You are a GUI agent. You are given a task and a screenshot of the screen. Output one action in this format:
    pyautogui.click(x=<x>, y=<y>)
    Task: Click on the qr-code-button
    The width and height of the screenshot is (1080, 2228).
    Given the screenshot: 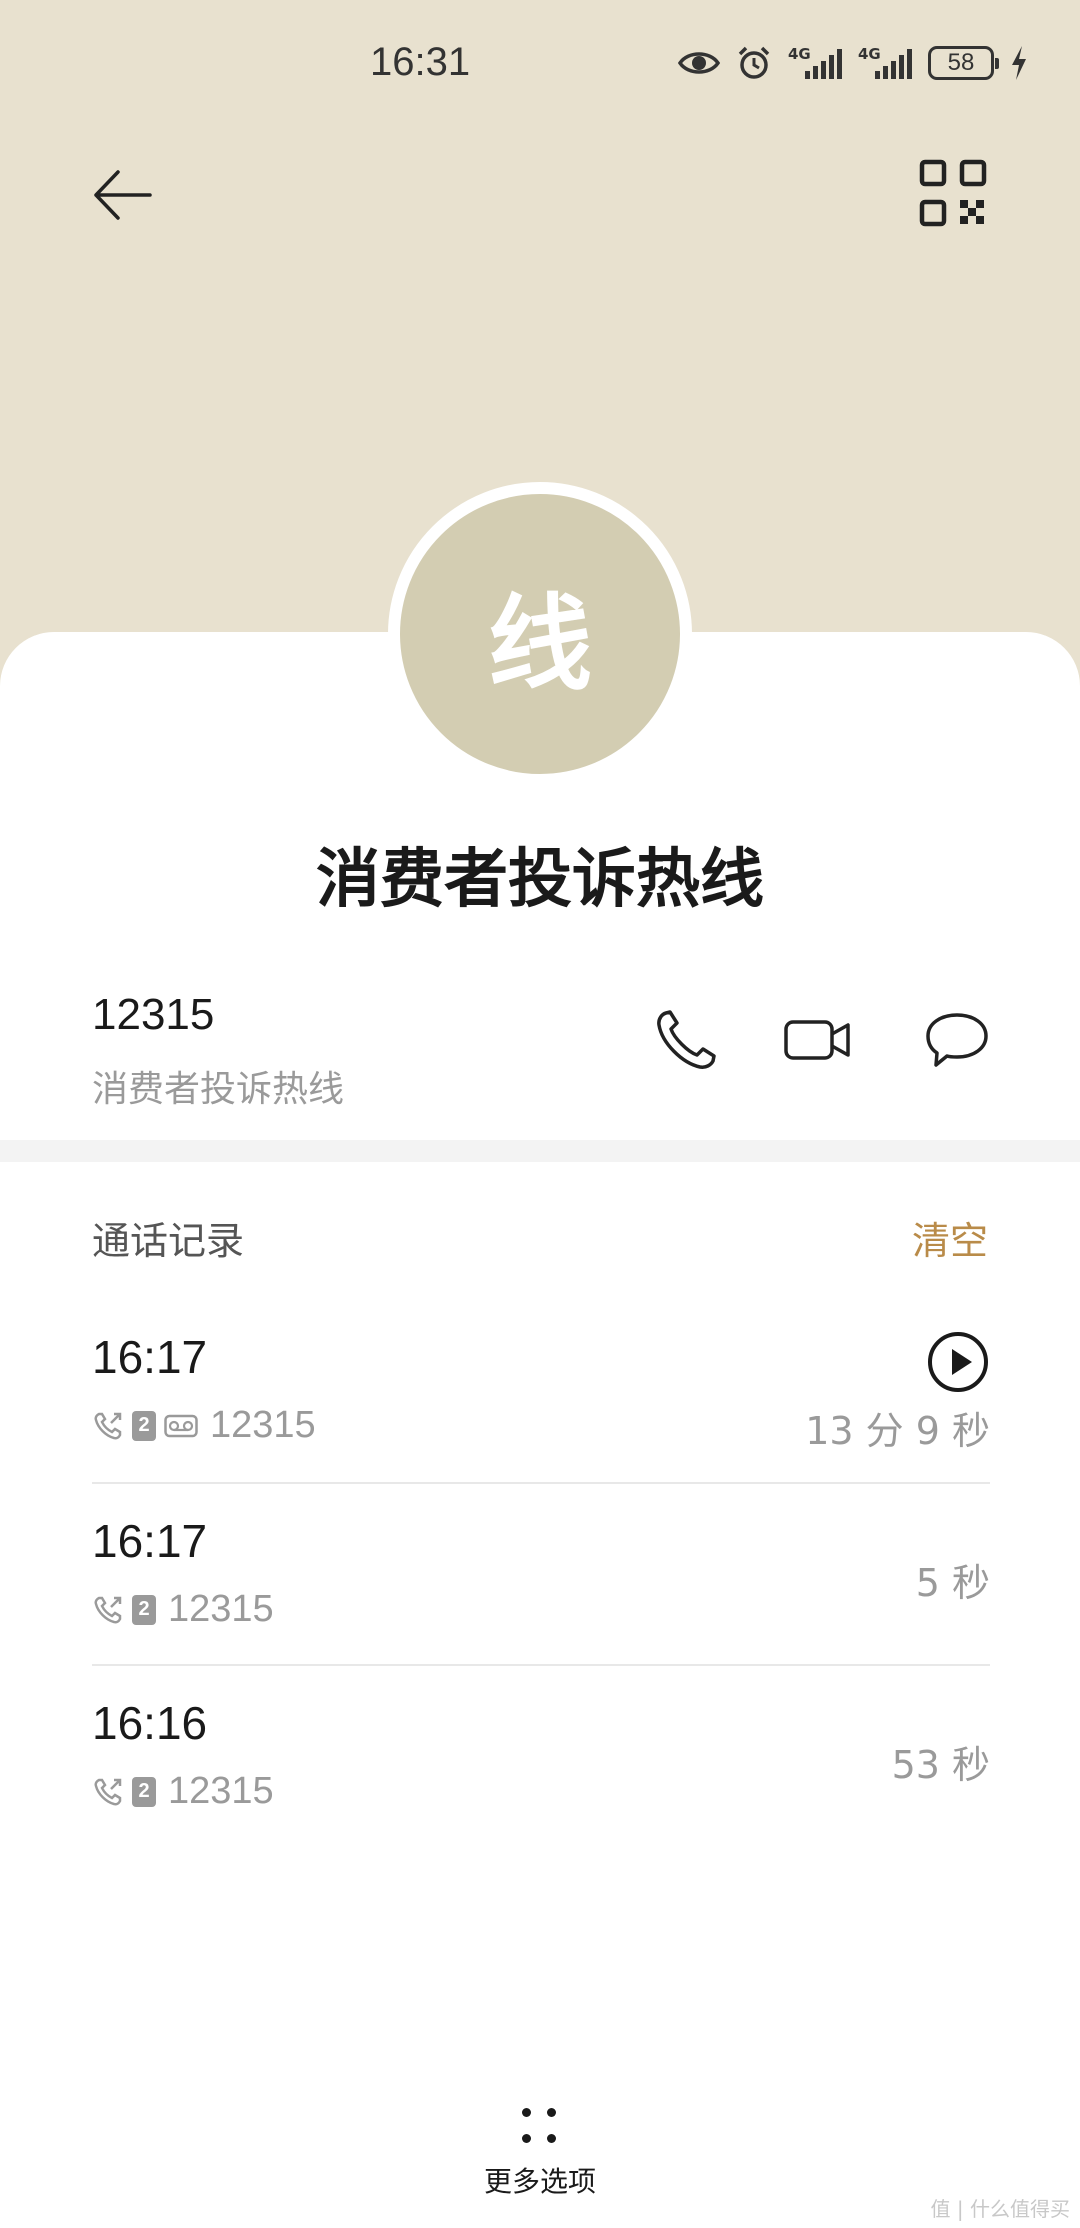 What is the action you would take?
    pyautogui.click(x=953, y=193)
    